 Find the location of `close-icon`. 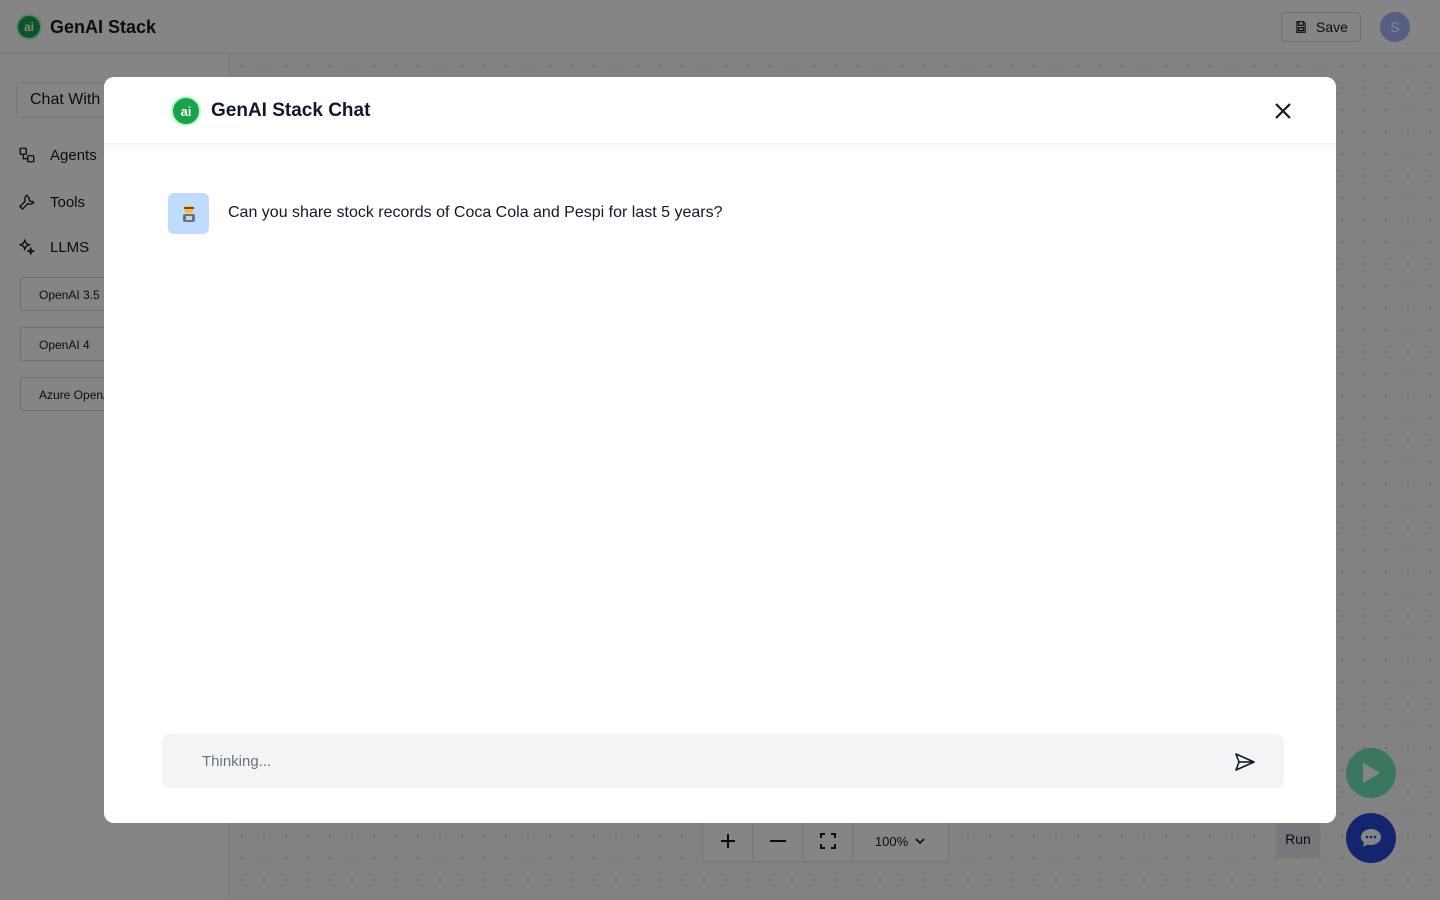

close-icon is located at coordinates (1283, 111).